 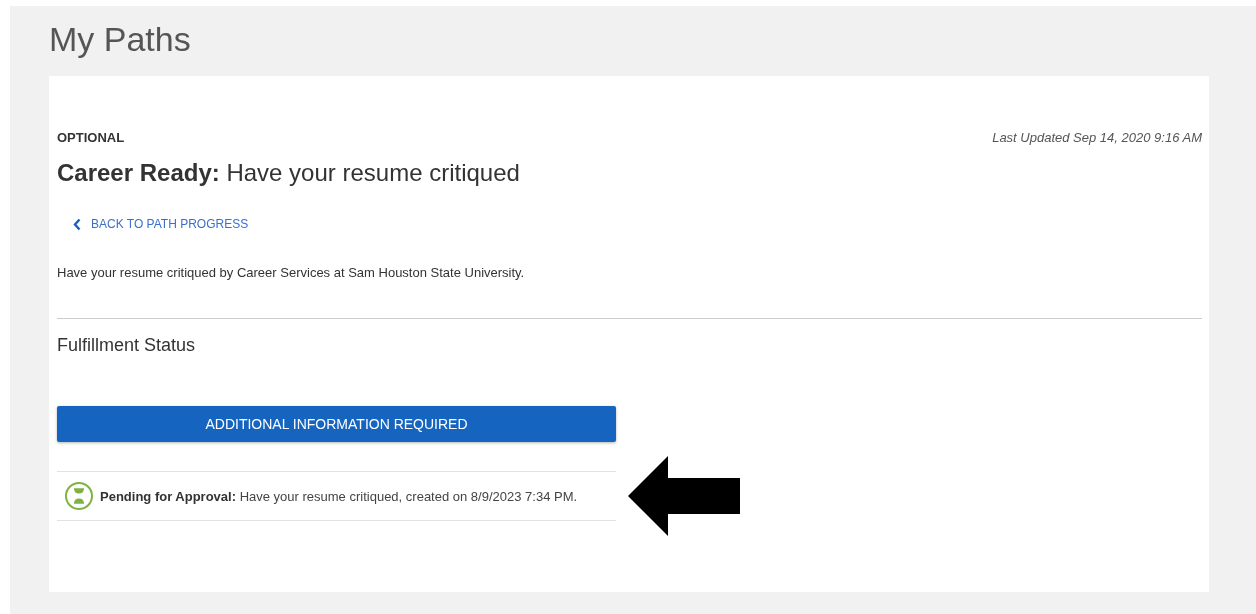 What do you see at coordinates (291, 272) in the screenshot?
I see `task-description: Have your resume critiqued by Career Services at Sam Houston State University.` at bounding box center [291, 272].